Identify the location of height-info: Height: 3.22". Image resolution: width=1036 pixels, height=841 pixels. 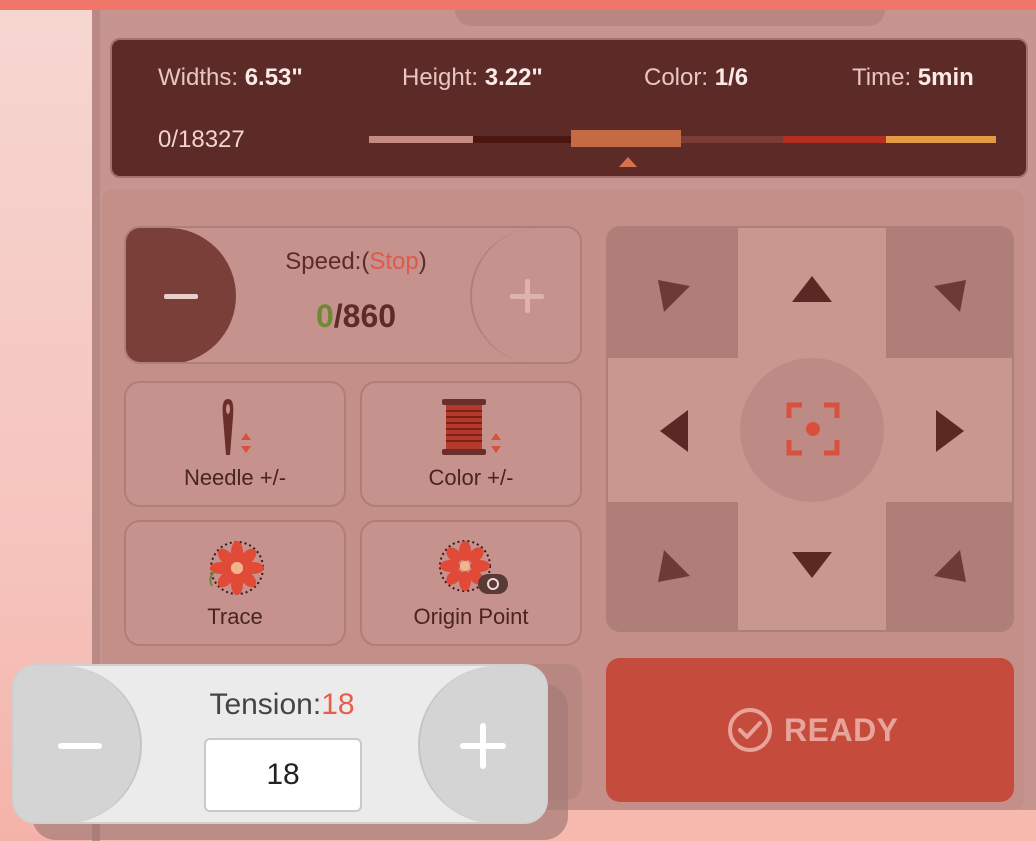
(472, 78).